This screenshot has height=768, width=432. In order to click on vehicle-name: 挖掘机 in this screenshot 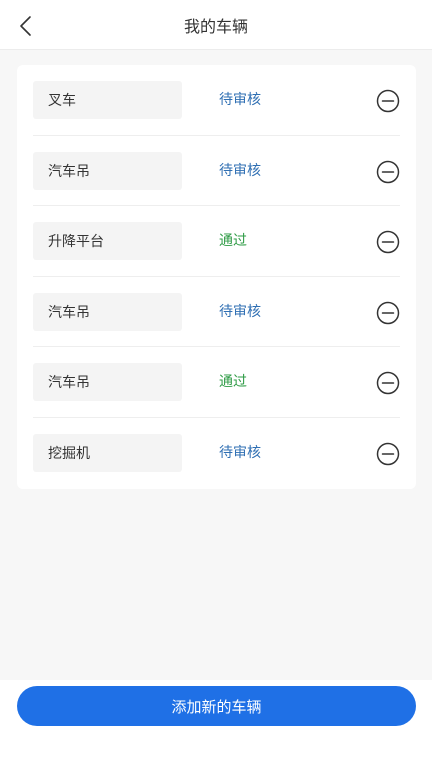, I will do `click(107, 452)`.